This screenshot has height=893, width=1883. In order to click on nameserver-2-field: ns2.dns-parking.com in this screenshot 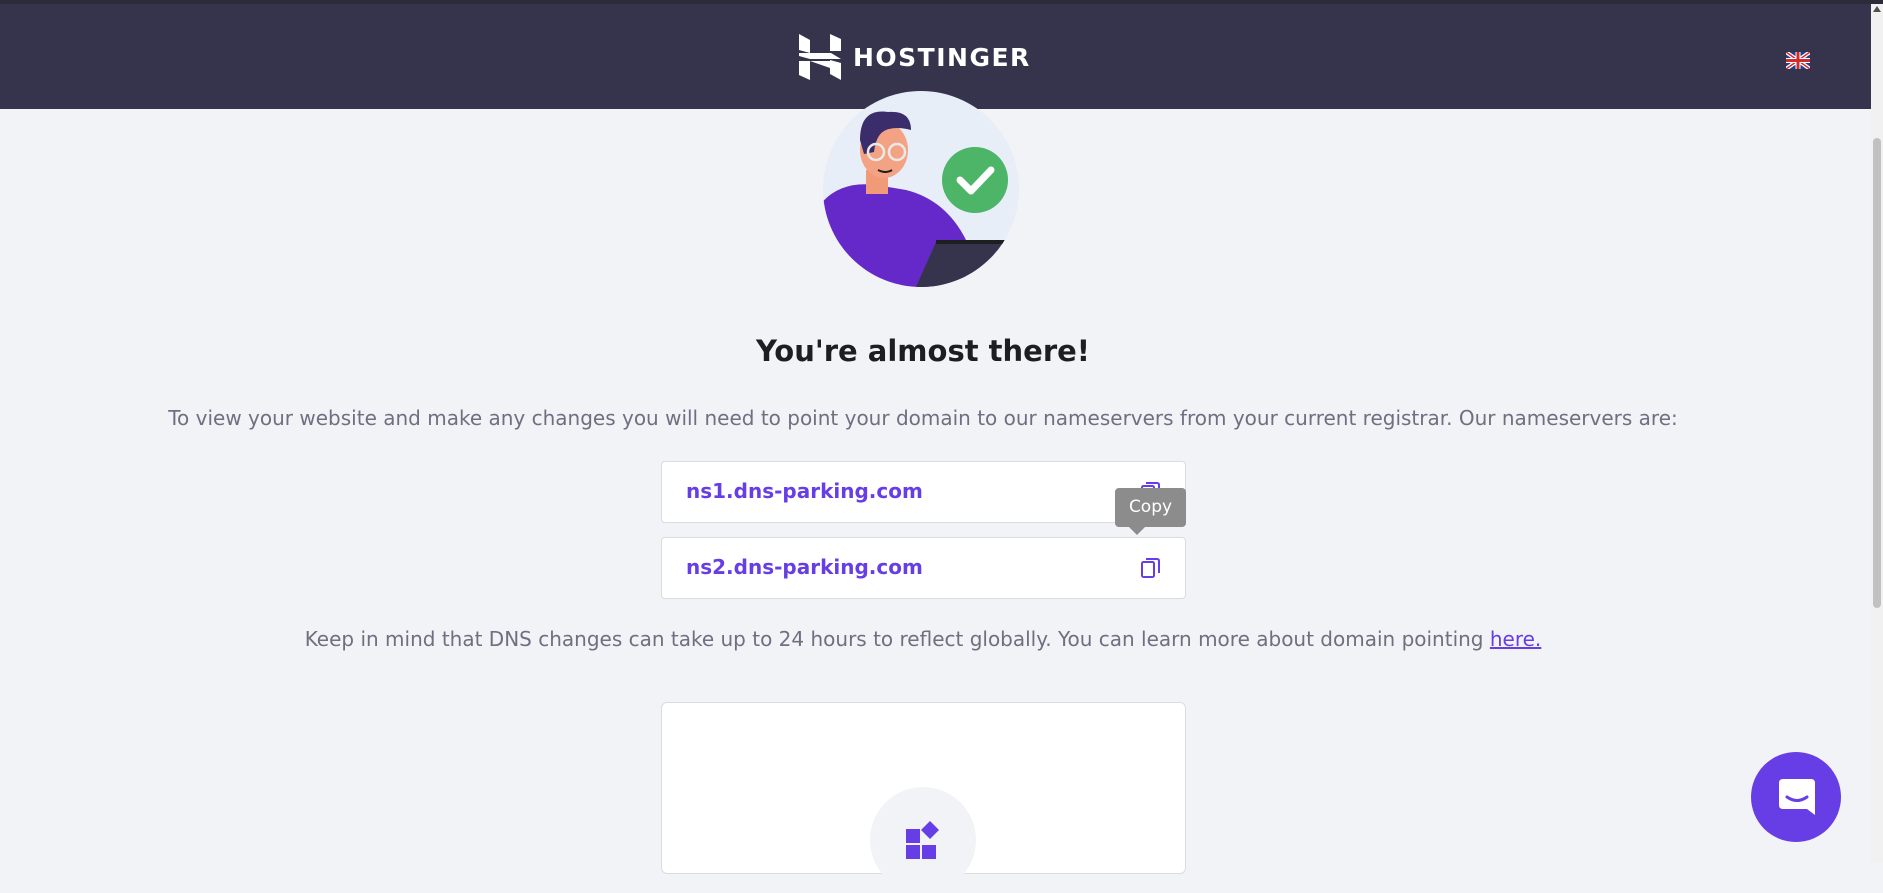, I will do `click(923, 568)`.